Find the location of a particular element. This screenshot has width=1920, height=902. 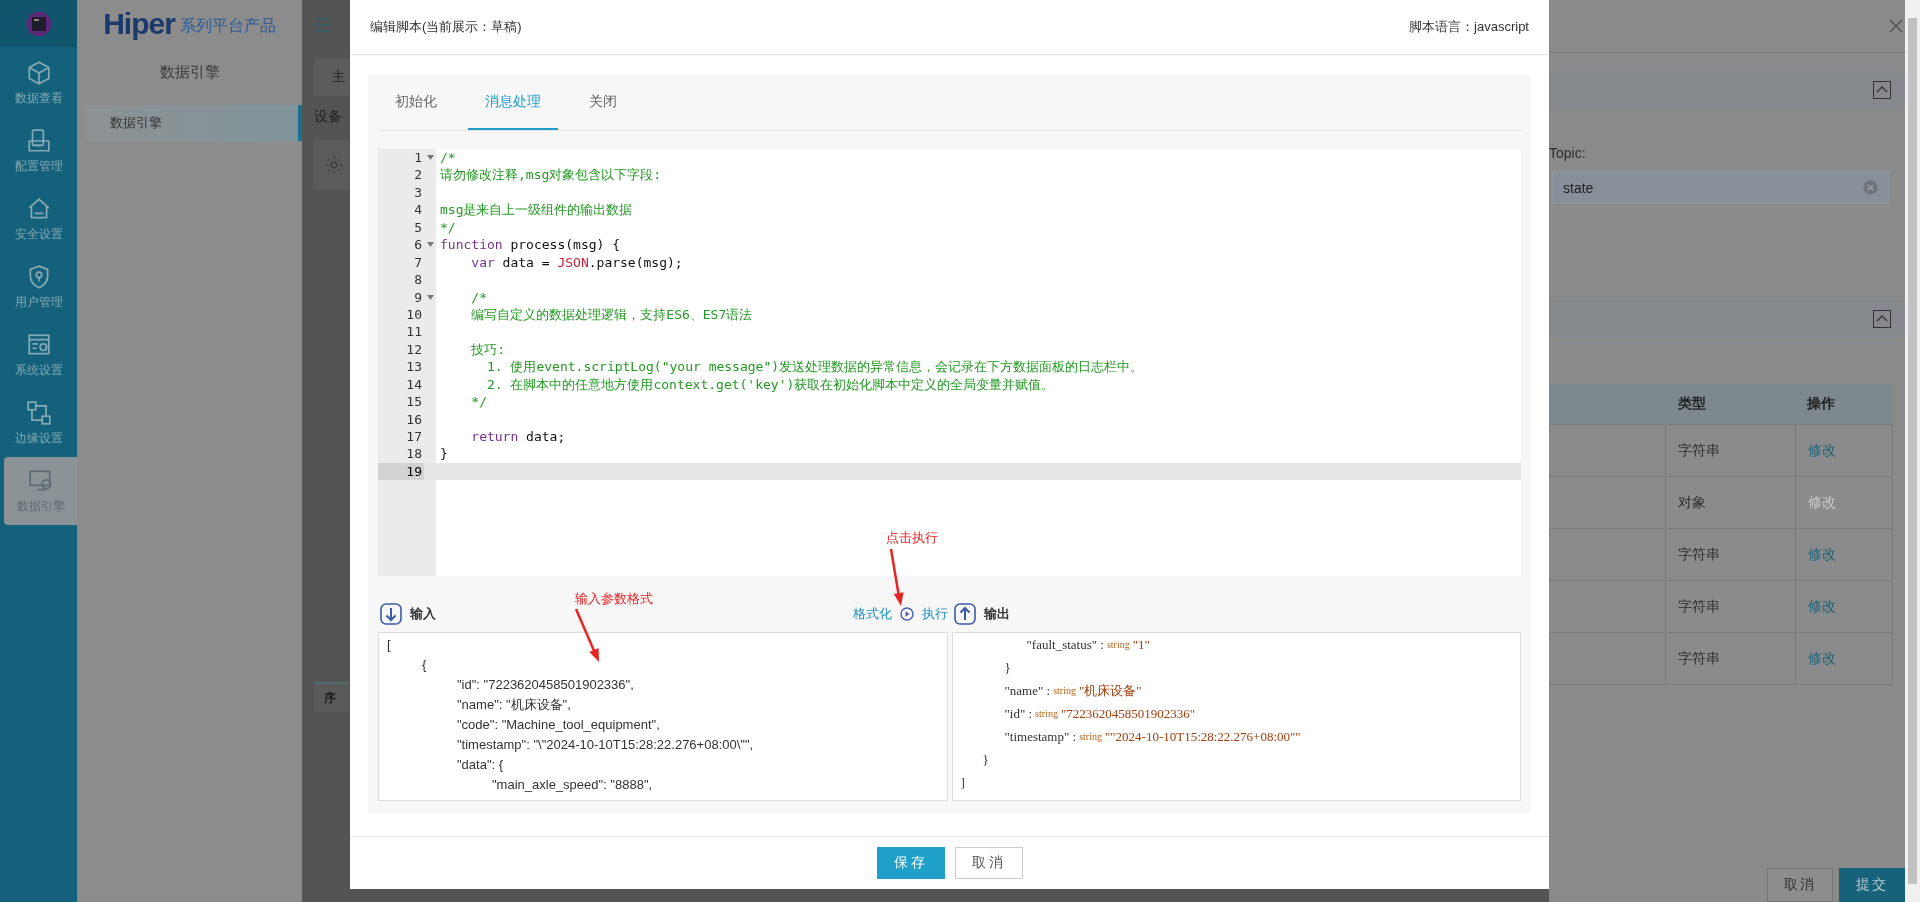

json-key: "fault_status" is located at coordinates (1063, 644).